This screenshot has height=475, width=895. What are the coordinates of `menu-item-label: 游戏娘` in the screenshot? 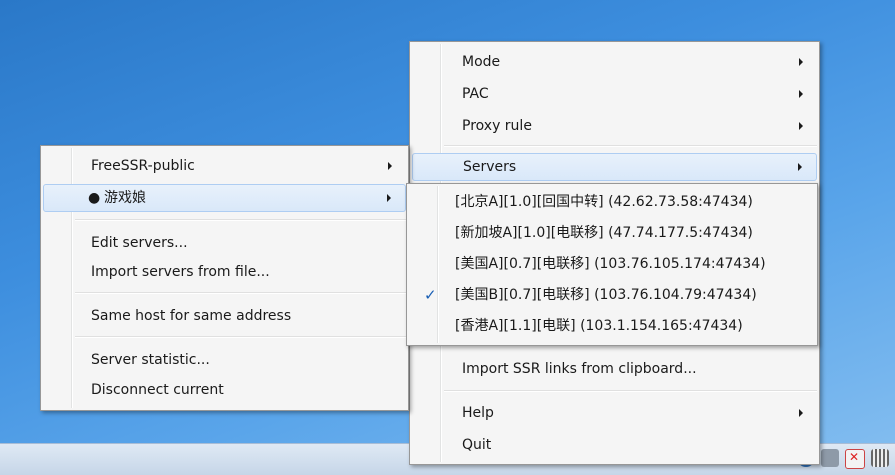 It's located at (125, 198).